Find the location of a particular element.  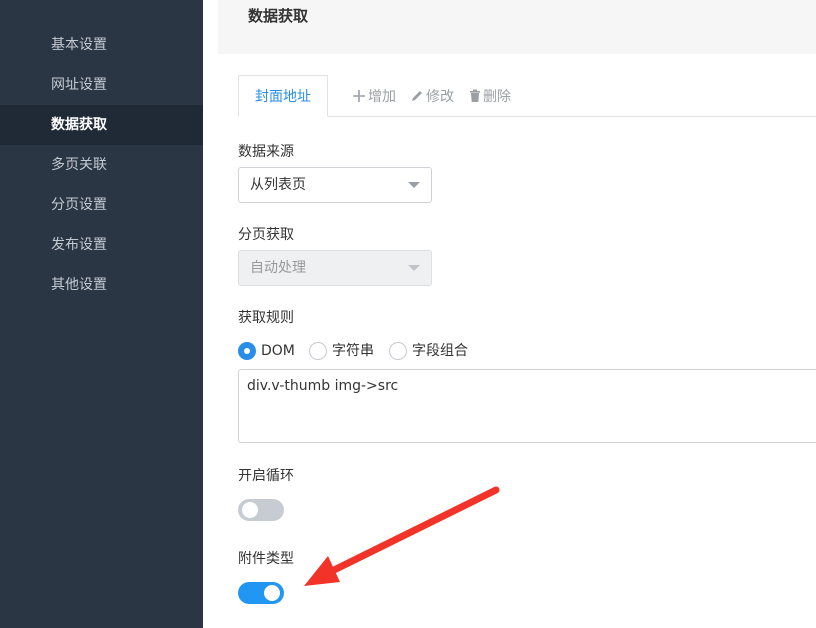

sidebar-item-basic-settings: 基本设置 is located at coordinates (101, 45).